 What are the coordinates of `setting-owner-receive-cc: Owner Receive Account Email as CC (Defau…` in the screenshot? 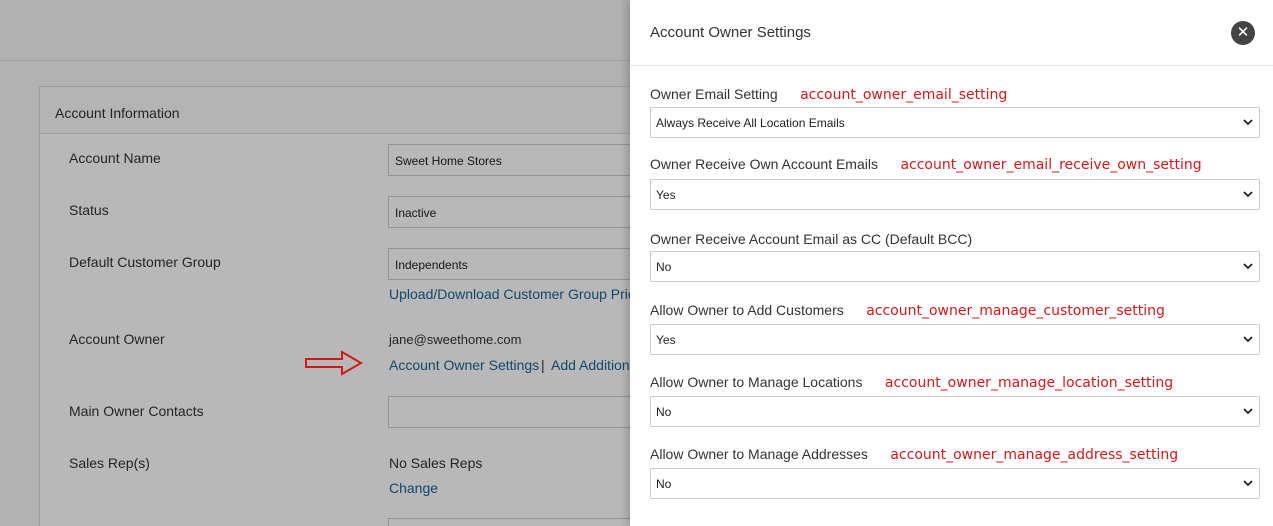 It's located at (955, 256).